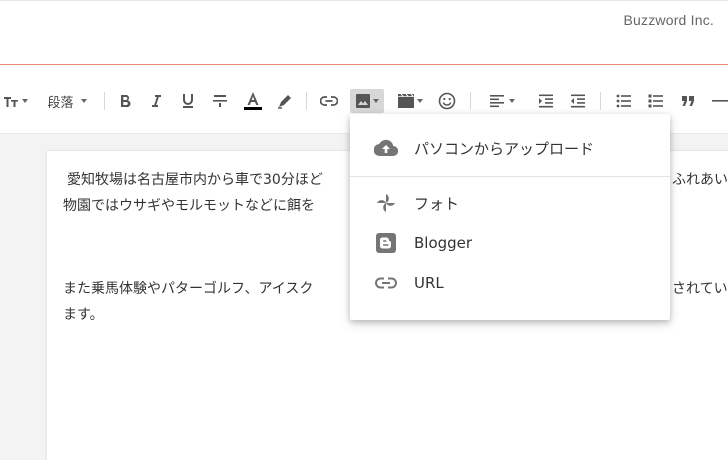 The height and width of the screenshot is (460, 728). What do you see at coordinates (386, 203) in the screenshot?
I see `google-photos-icon` at bounding box center [386, 203].